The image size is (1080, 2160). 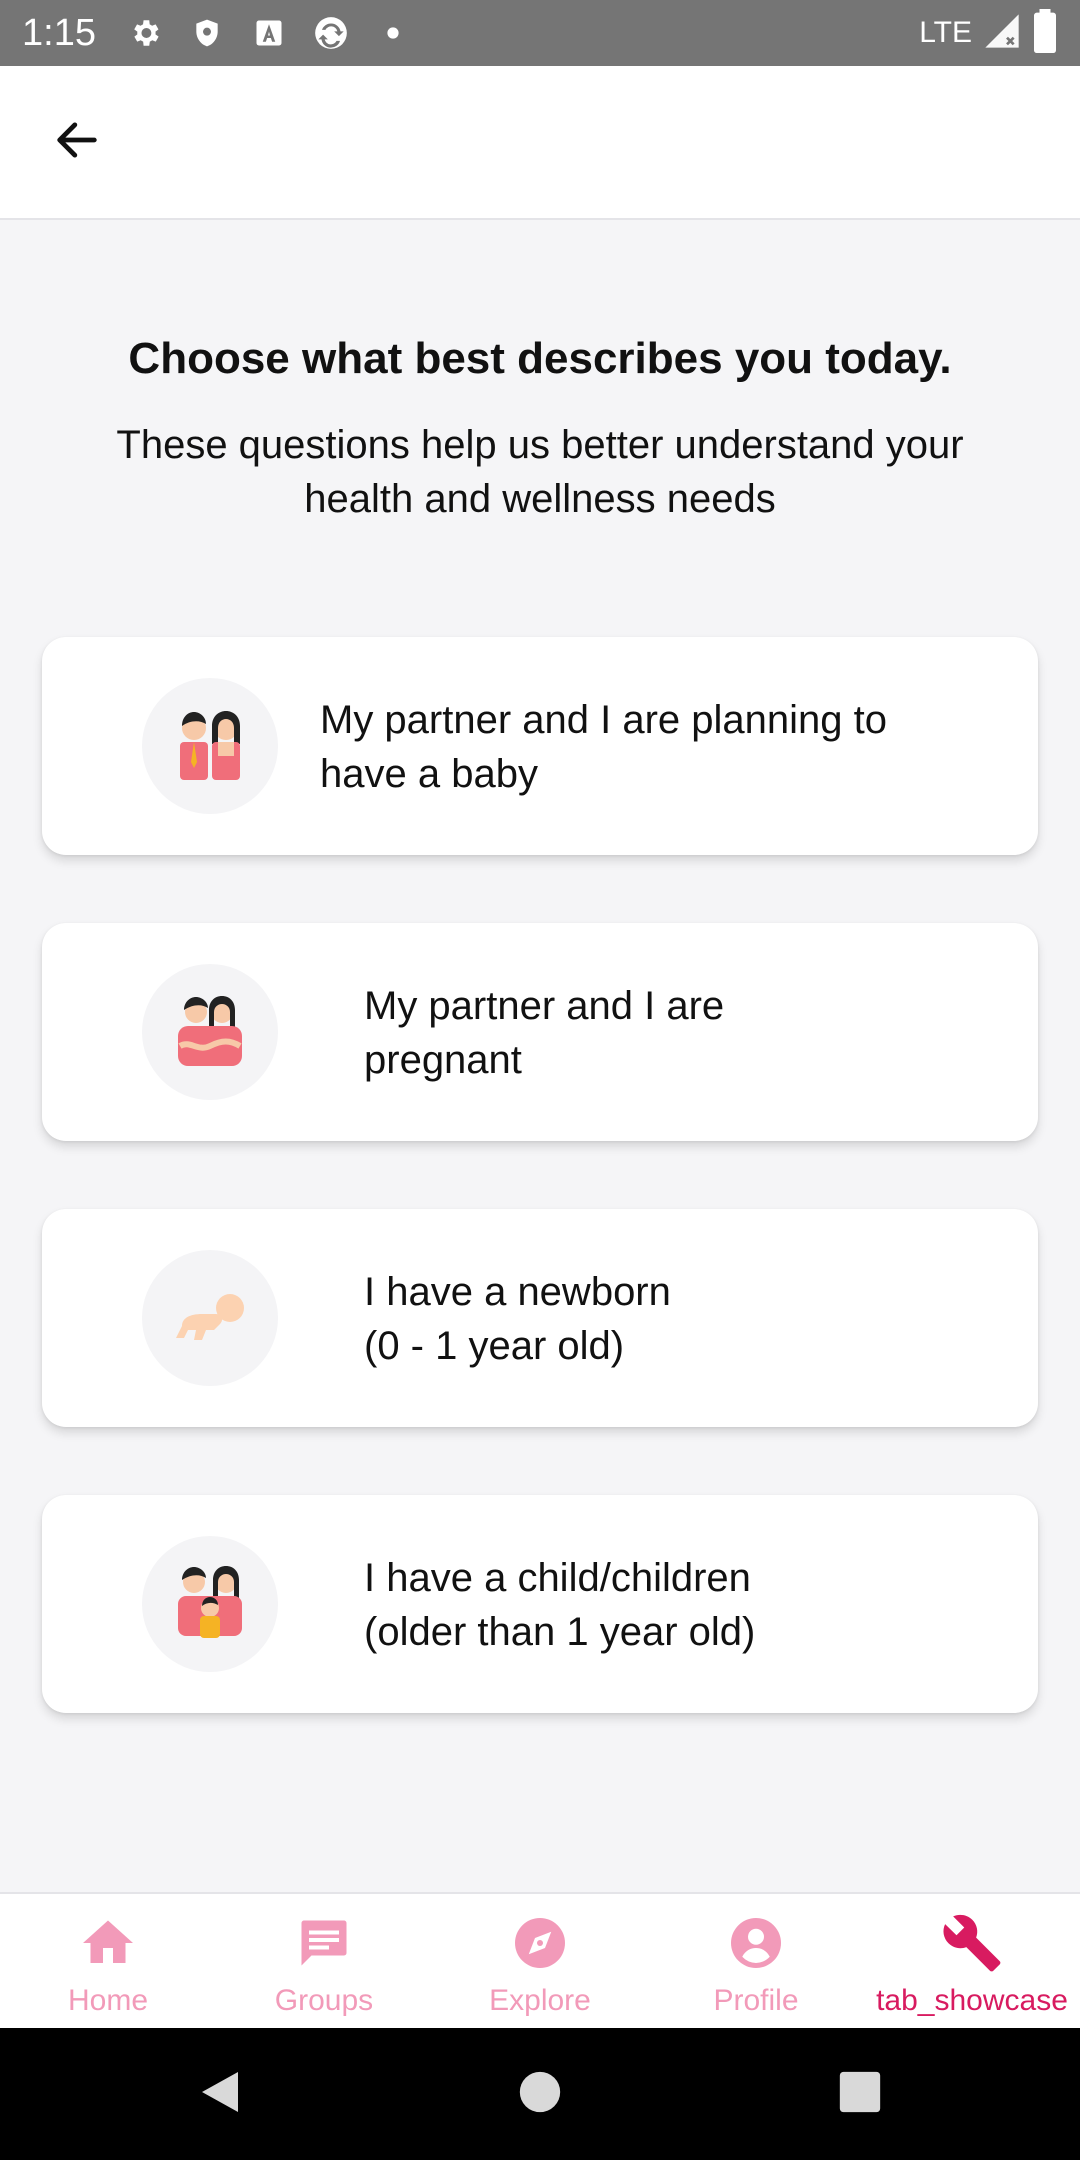 I want to click on system-home-button, so click(x=540, y=2094).